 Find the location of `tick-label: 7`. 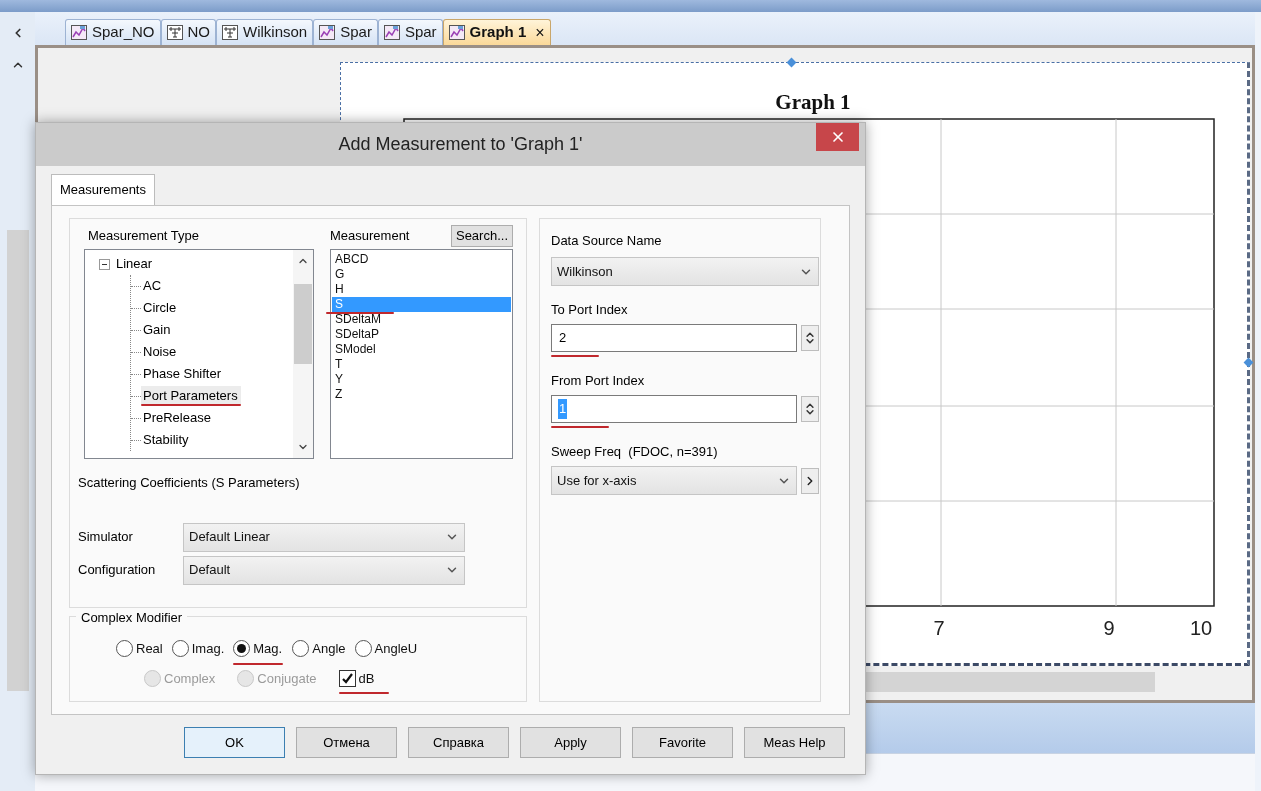

tick-label: 7 is located at coordinates (939, 627).